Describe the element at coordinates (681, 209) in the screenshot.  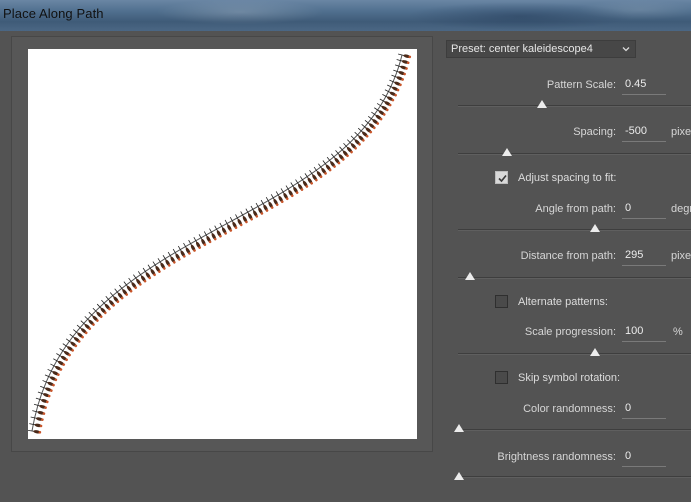
I see `angle-from-path-unit: degr` at that location.